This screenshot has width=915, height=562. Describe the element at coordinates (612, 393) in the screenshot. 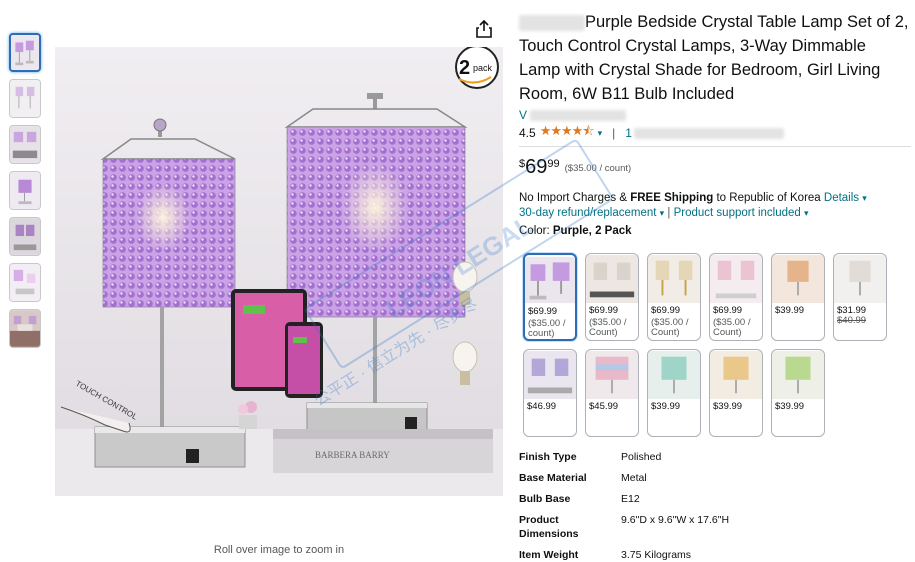

I see `swatch-rainbow: $45.99` at that location.